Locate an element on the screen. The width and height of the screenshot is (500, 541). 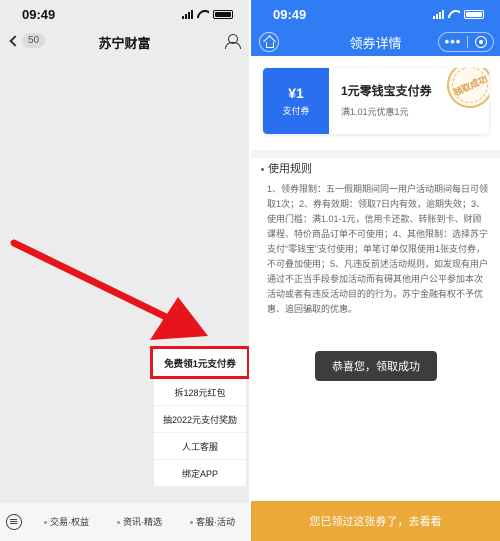
popup-menu: 免费领1元支付券 拆128元红包 抽2022元支付奖励 人工客服 绑定APP is located at coordinates (199, 416).